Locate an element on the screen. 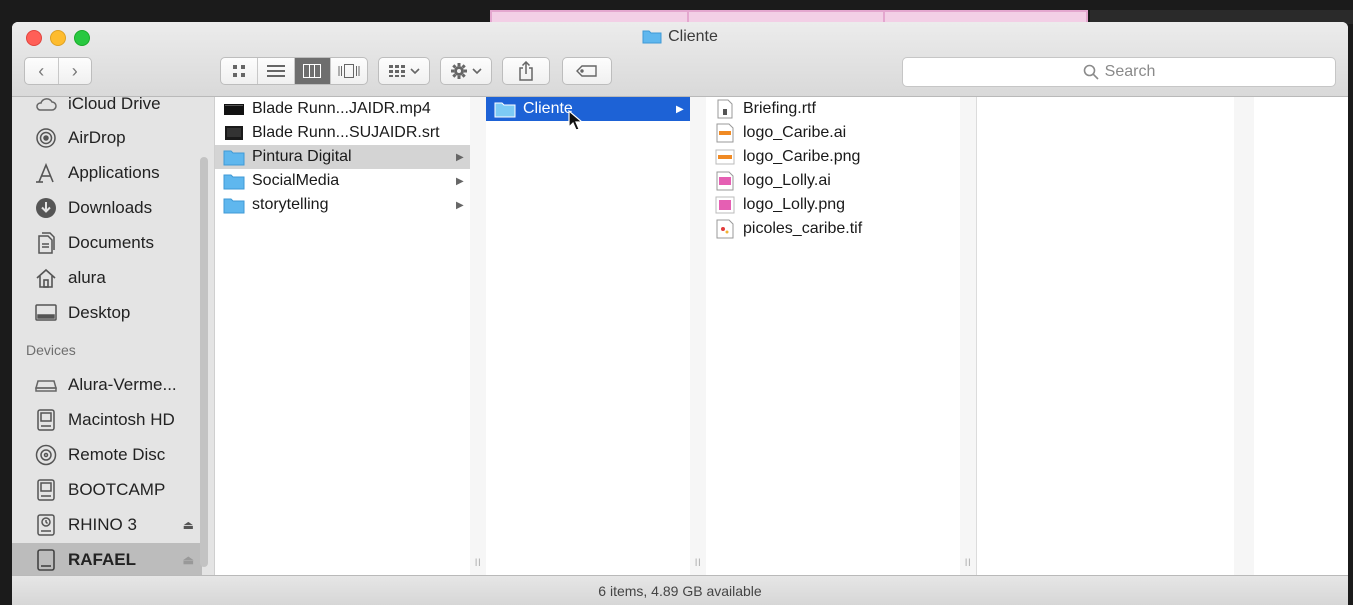 This screenshot has height=605, width=1353. chevron-right-icon: › is located at coordinates (74, 70).